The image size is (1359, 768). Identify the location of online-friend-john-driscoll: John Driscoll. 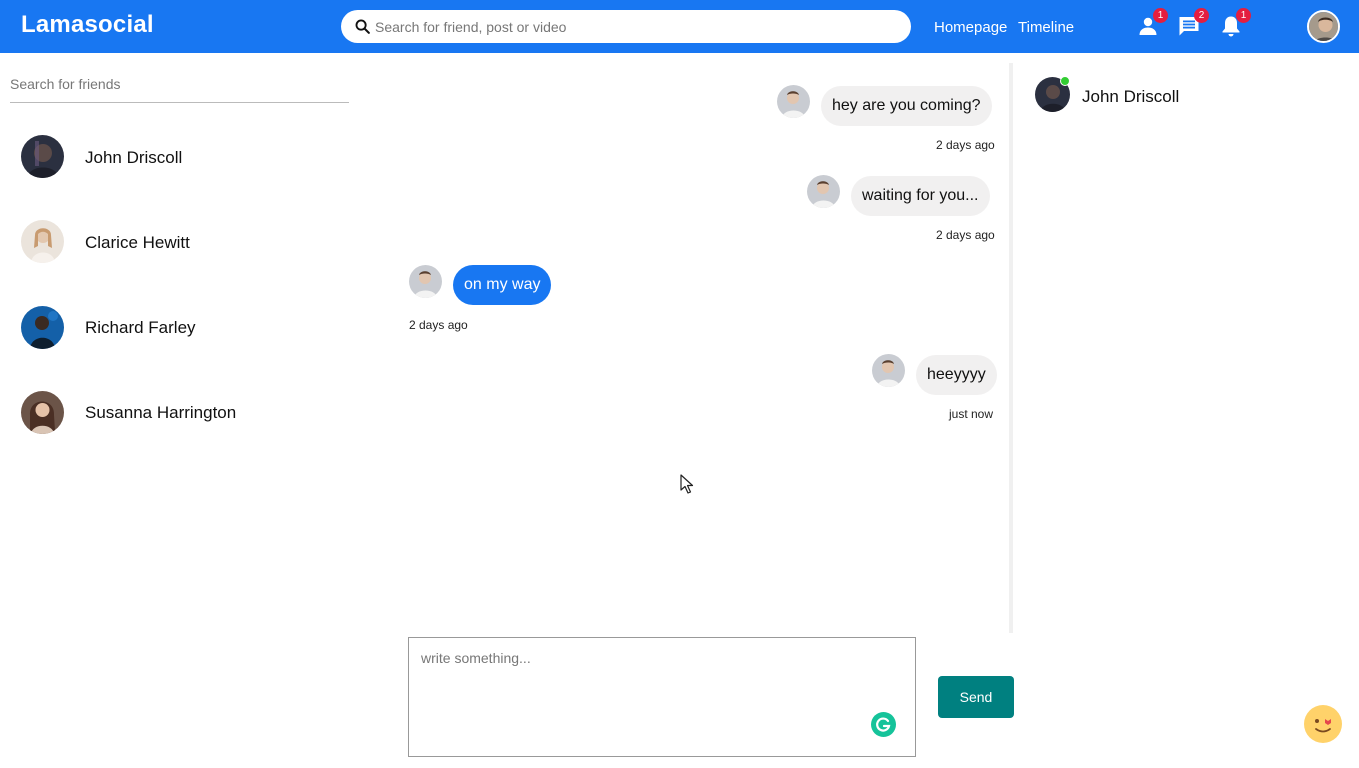
(1185, 94).